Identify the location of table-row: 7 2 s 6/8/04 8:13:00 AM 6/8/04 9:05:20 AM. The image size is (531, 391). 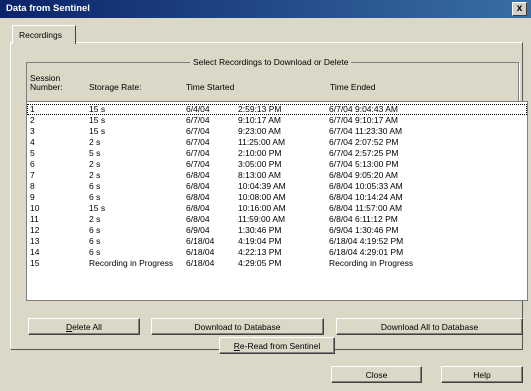
(277, 175).